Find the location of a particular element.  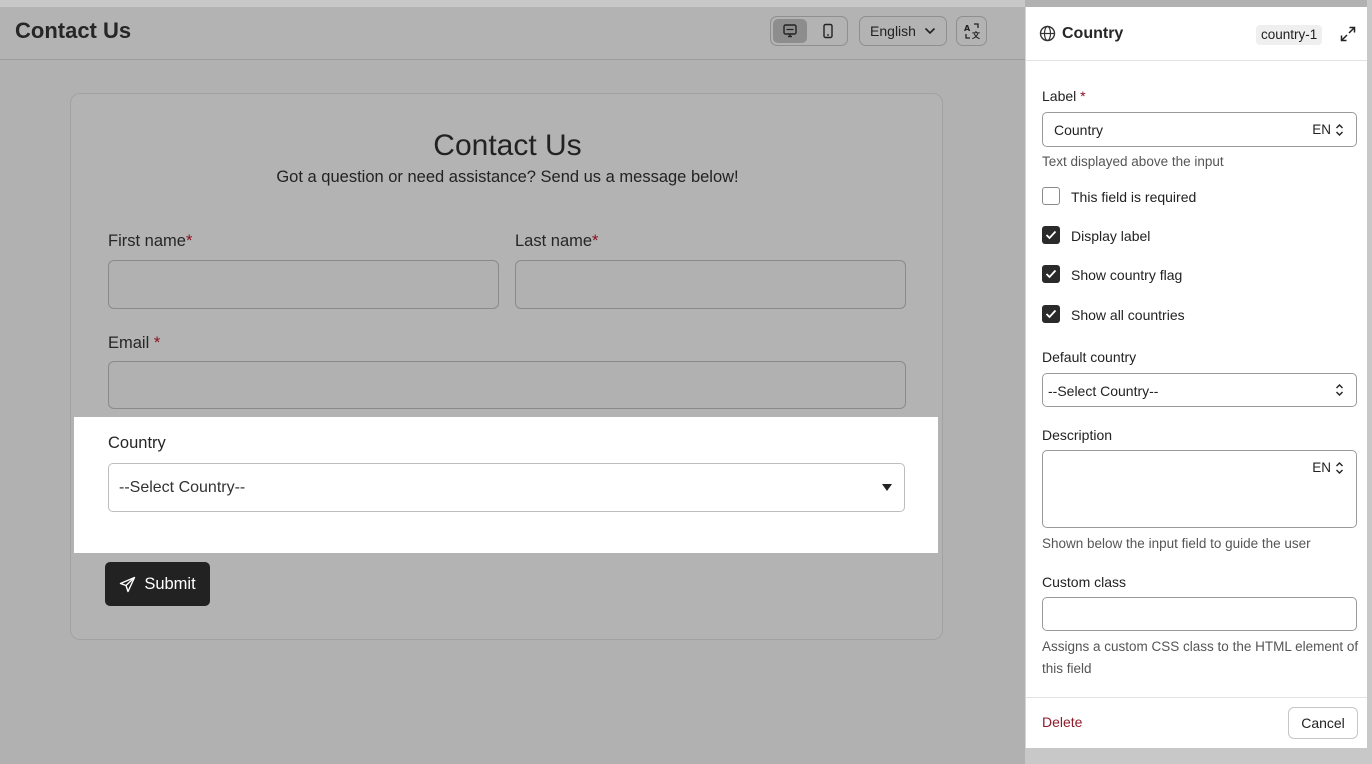

builder-header: Contact Us English A 文 is located at coordinates (512, 33).